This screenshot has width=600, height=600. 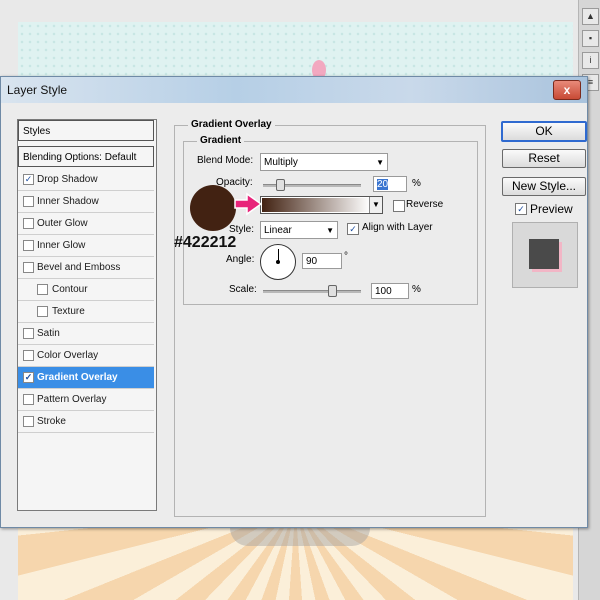 I want to click on color-hex-label: #422212, so click(x=205, y=242).